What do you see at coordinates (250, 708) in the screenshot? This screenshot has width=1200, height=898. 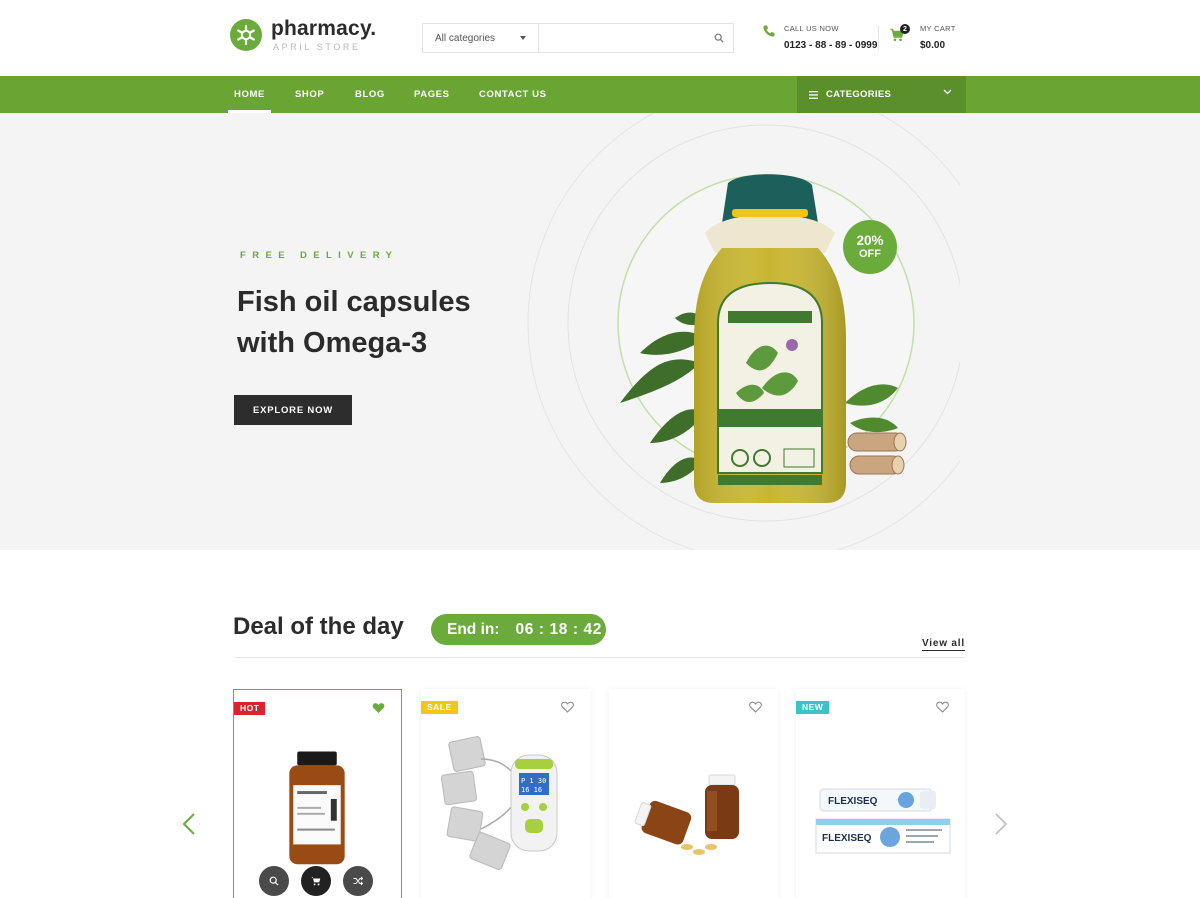 I see `product-tag-hot: HOT` at bounding box center [250, 708].